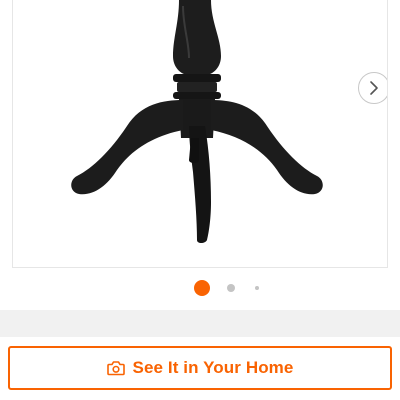 The image size is (400, 400). What do you see at coordinates (200, 323) in the screenshot?
I see `section-divider` at bounding box center [200, 323].